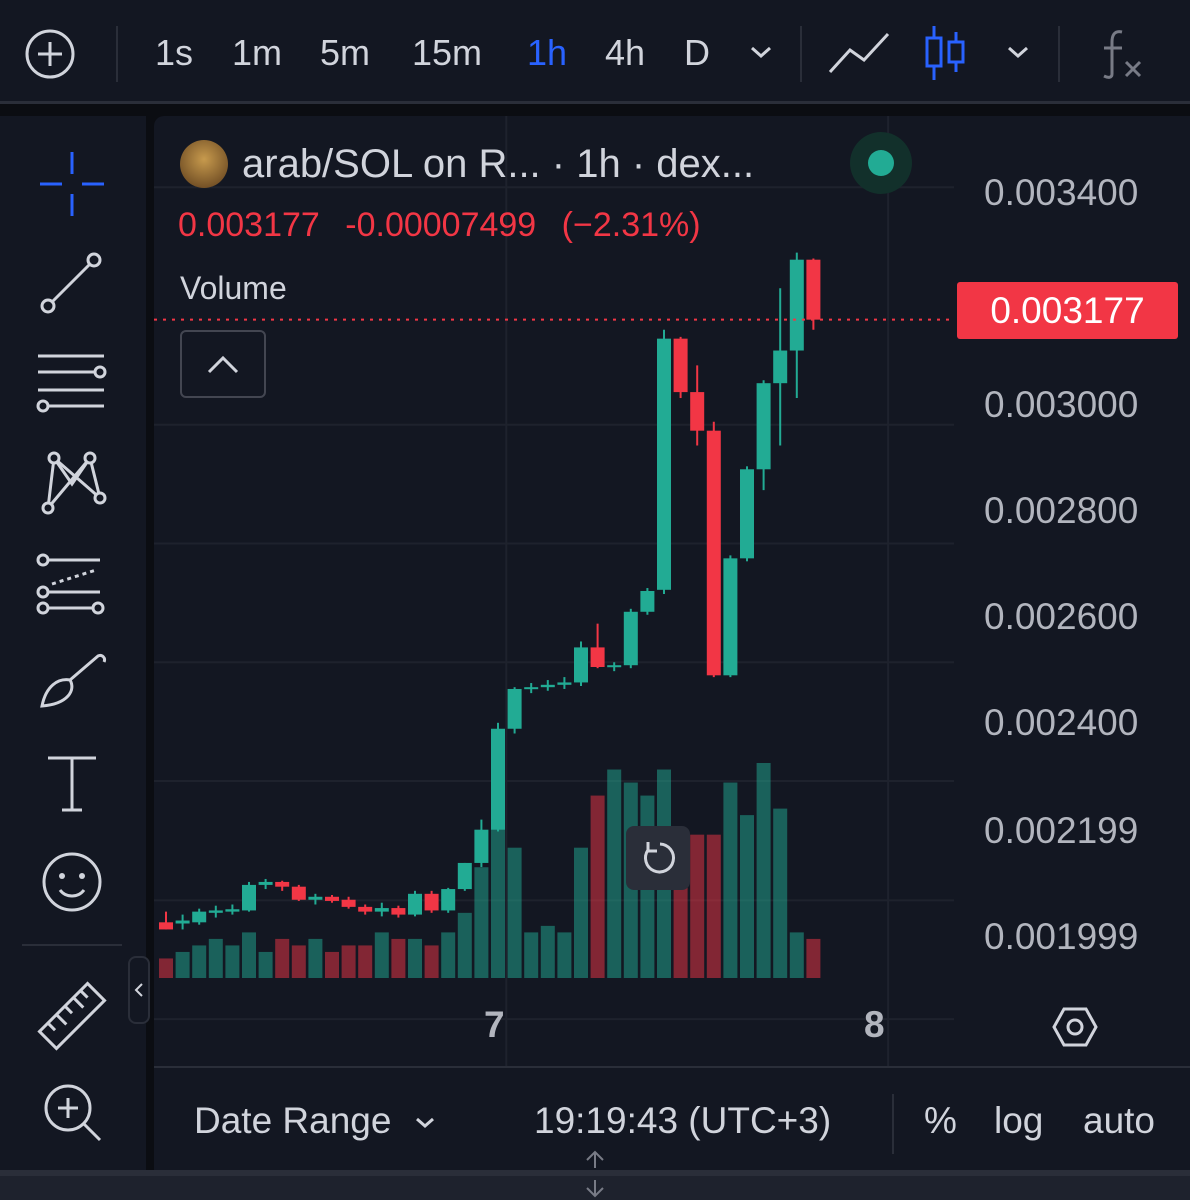 The height and width of the screenshot is (1200, 1190). I want to click on pattern-icon, so click(72, 484).